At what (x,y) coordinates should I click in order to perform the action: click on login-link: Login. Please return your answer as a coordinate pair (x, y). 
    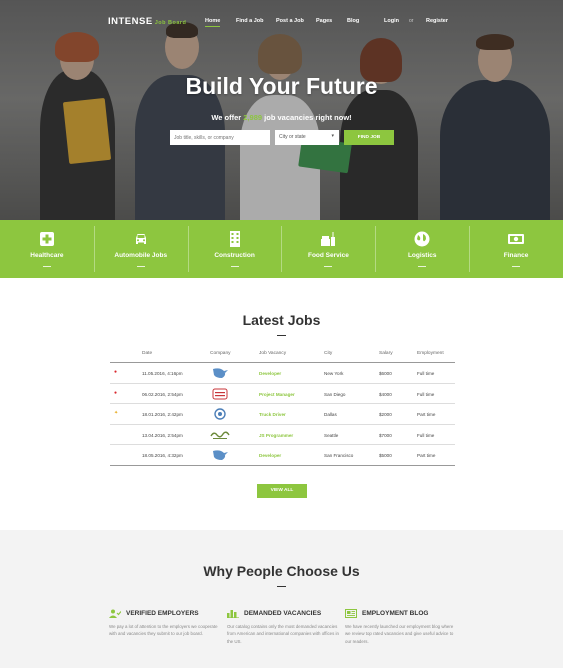
    Looking at the image, I should click on (391, 21).